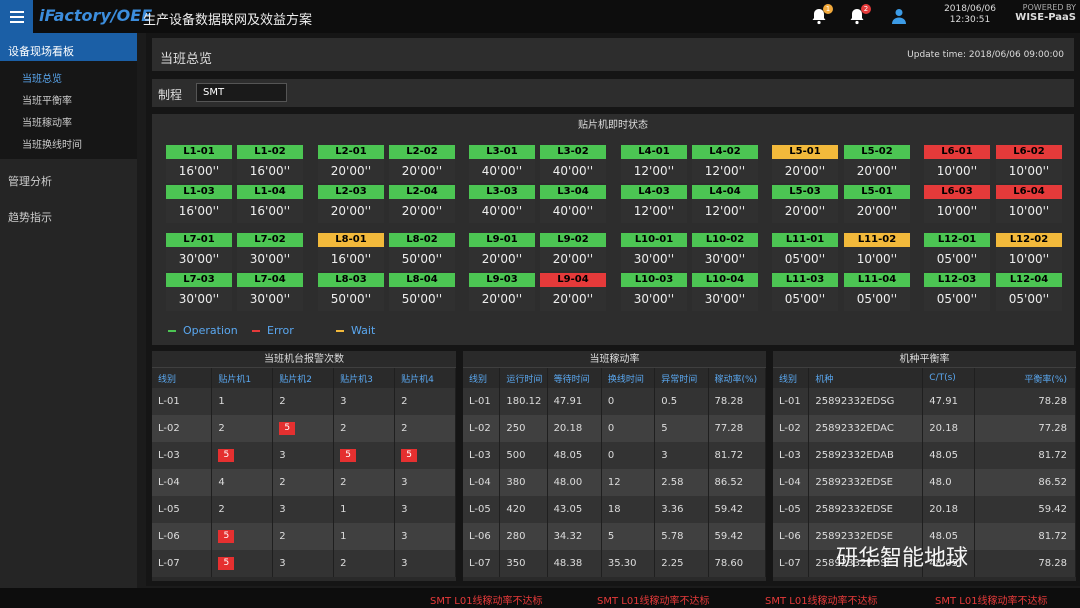 This screenshot has height=608, width=1080. Describe the element at coordinates (304, 428) in the screenshot. I see `table-row: L-02 2 5 2 2` at that location.